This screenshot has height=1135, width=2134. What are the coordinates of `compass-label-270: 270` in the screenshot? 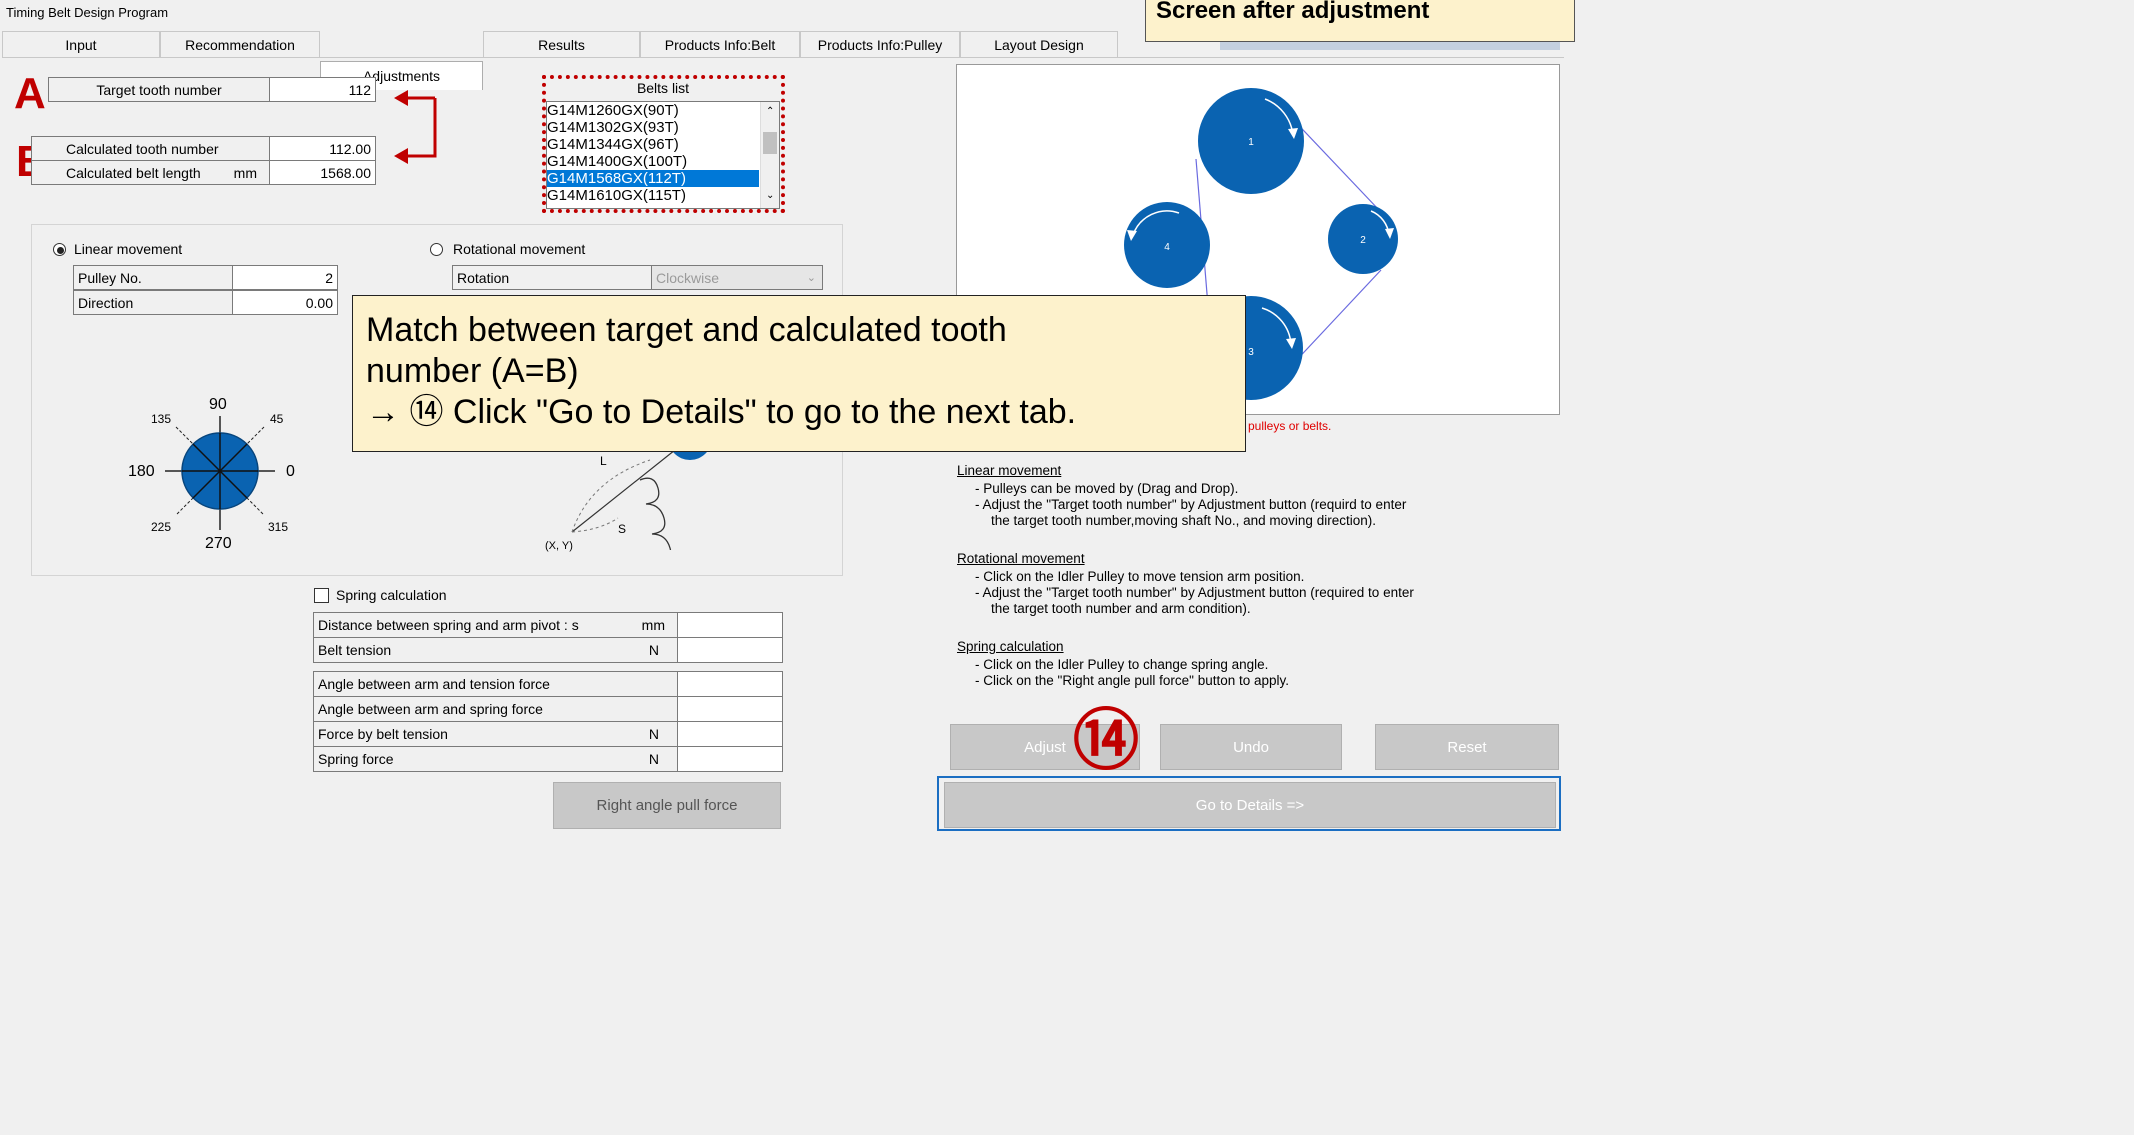 It's located at (218, 543).